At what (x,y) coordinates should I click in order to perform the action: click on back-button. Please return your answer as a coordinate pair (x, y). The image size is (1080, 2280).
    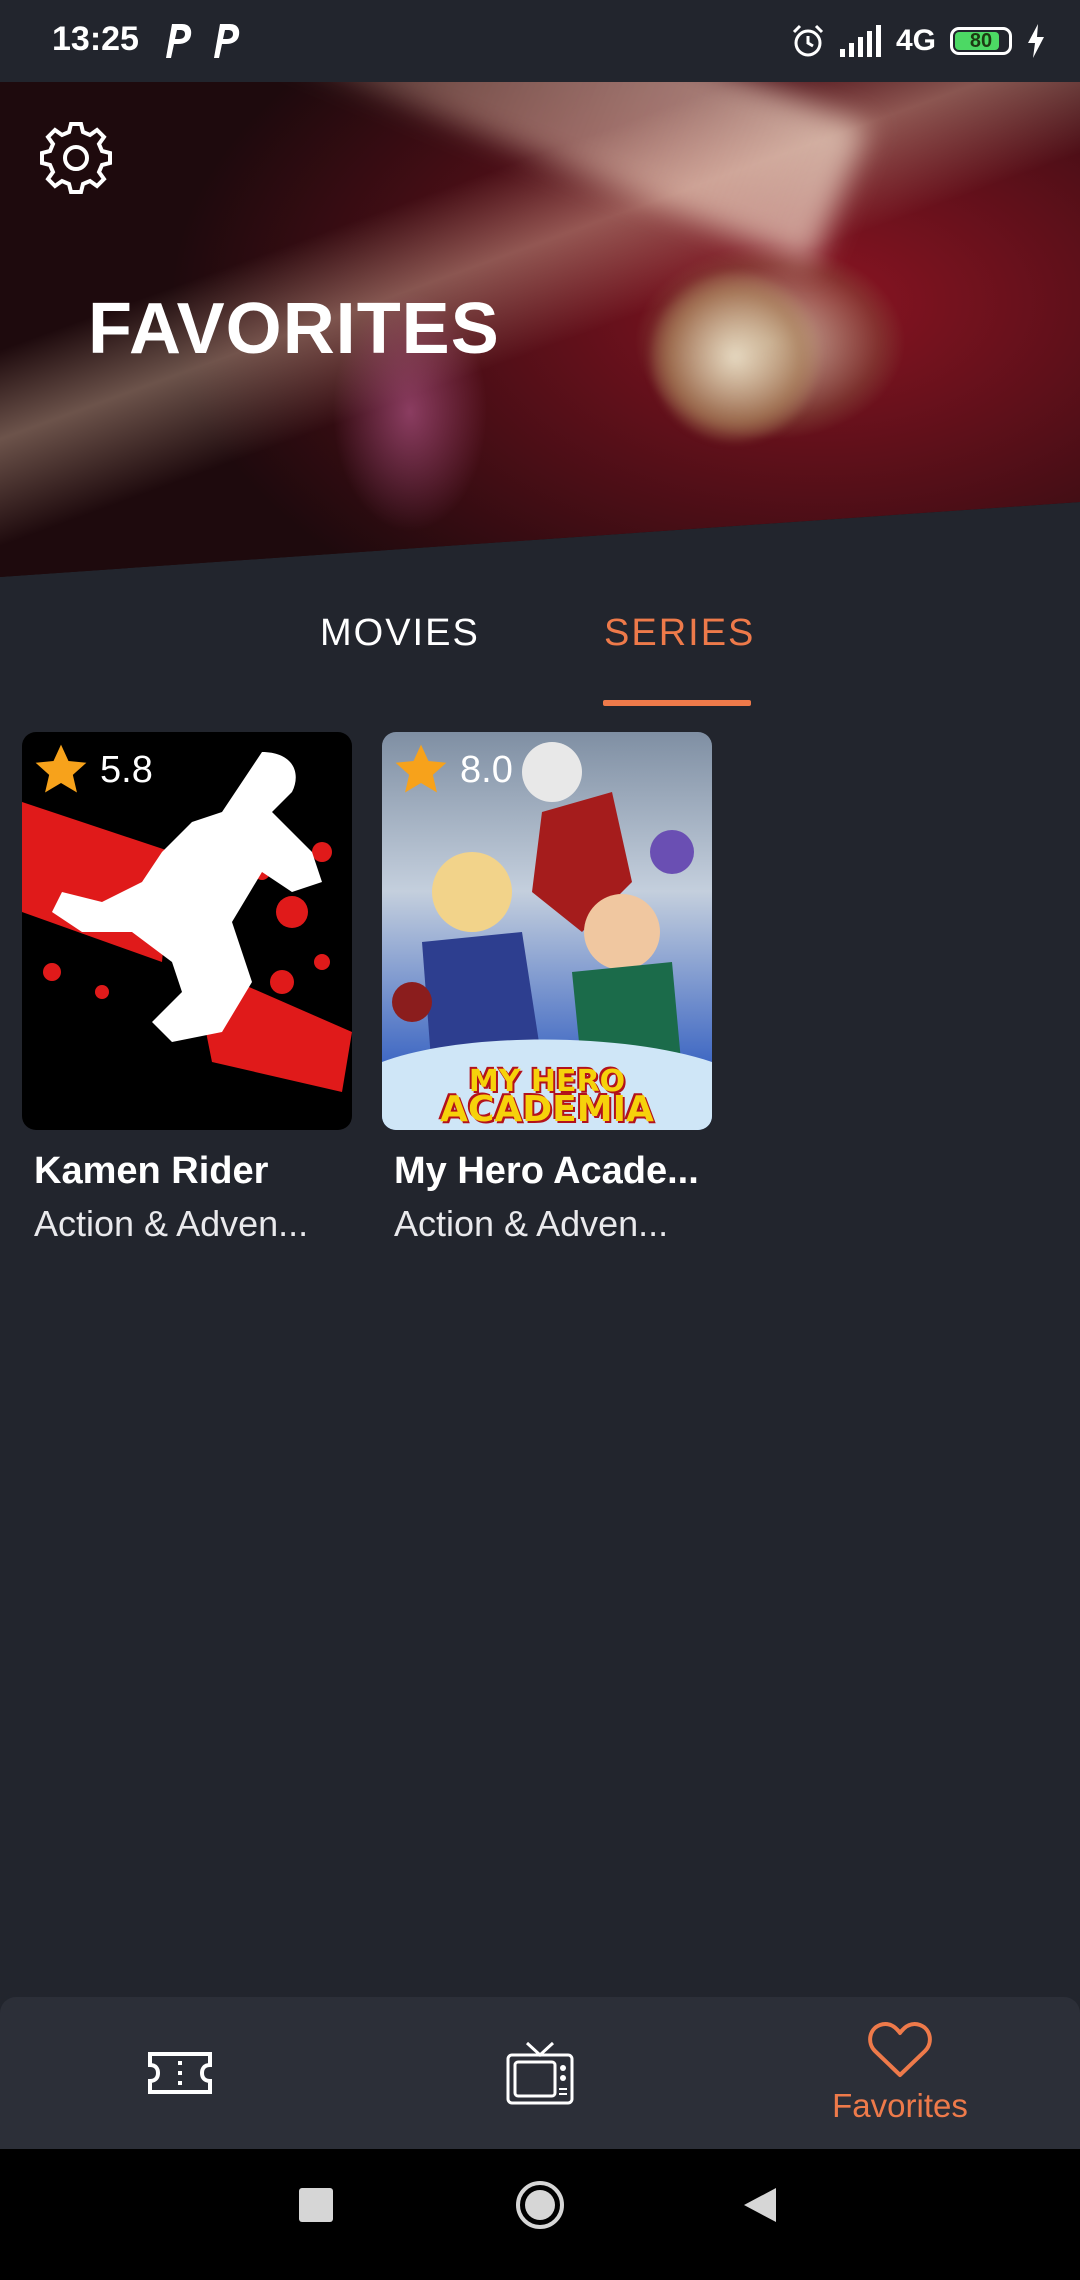
    Looking at the image, I should click on (760, 2205).